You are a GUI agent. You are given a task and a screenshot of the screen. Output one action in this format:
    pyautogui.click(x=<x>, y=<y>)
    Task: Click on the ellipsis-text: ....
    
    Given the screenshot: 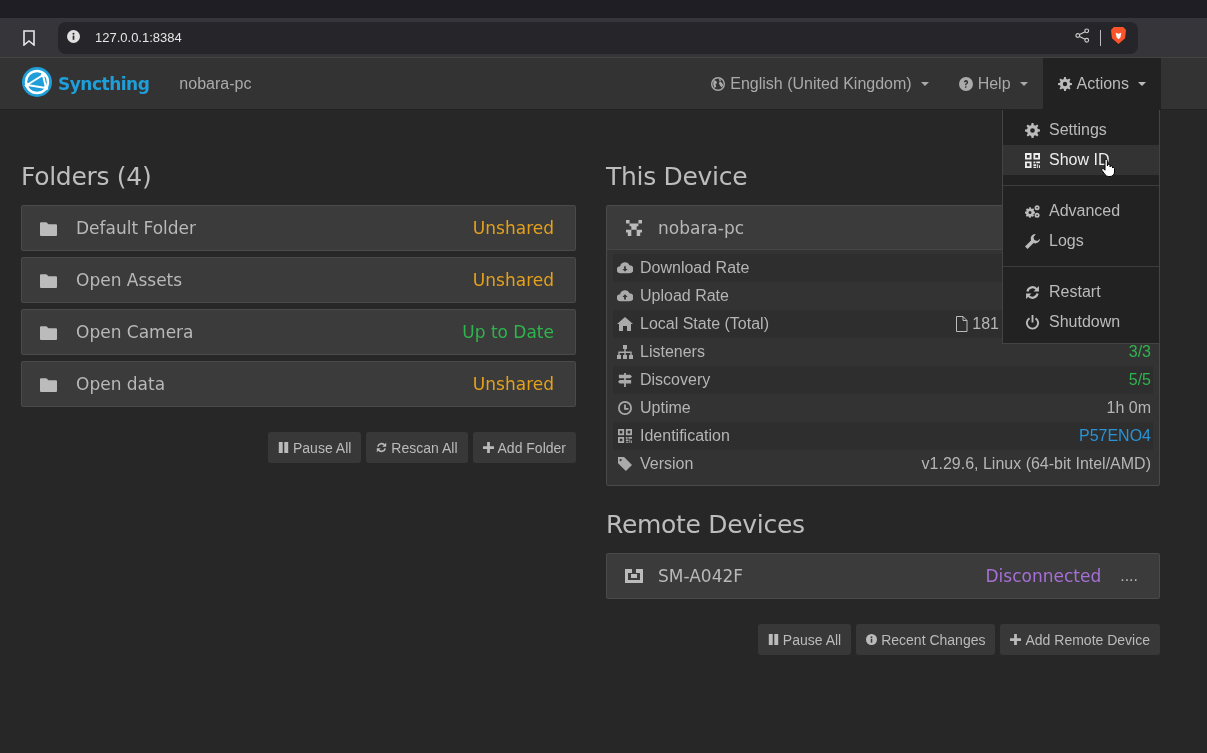 What is the action you would take?
    pyautogui.click(x=1129, y=576)
    